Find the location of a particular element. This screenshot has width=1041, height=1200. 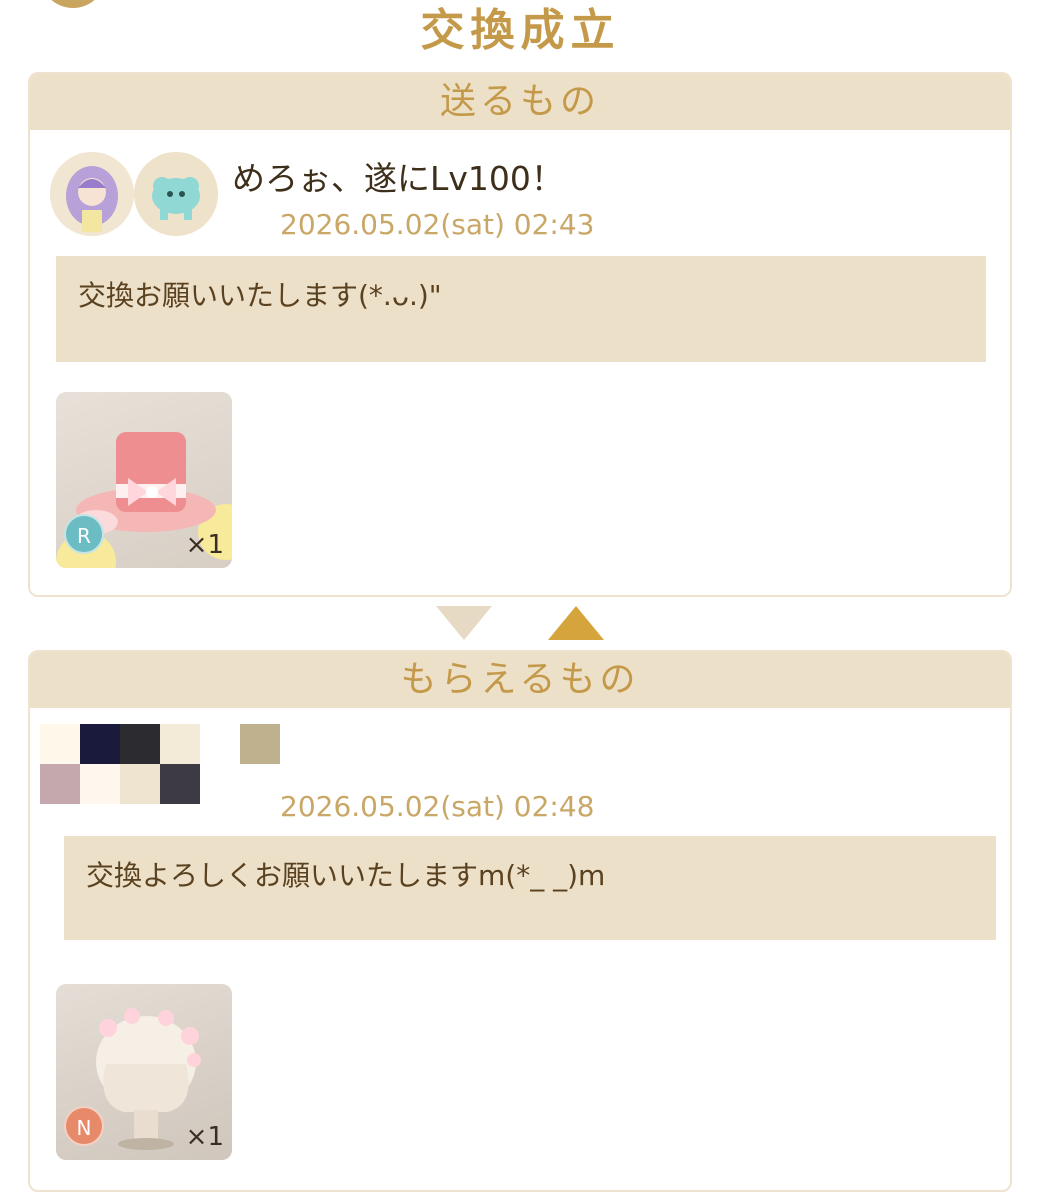

receive-item-rarity: N is located at coordinates (84, 1126).